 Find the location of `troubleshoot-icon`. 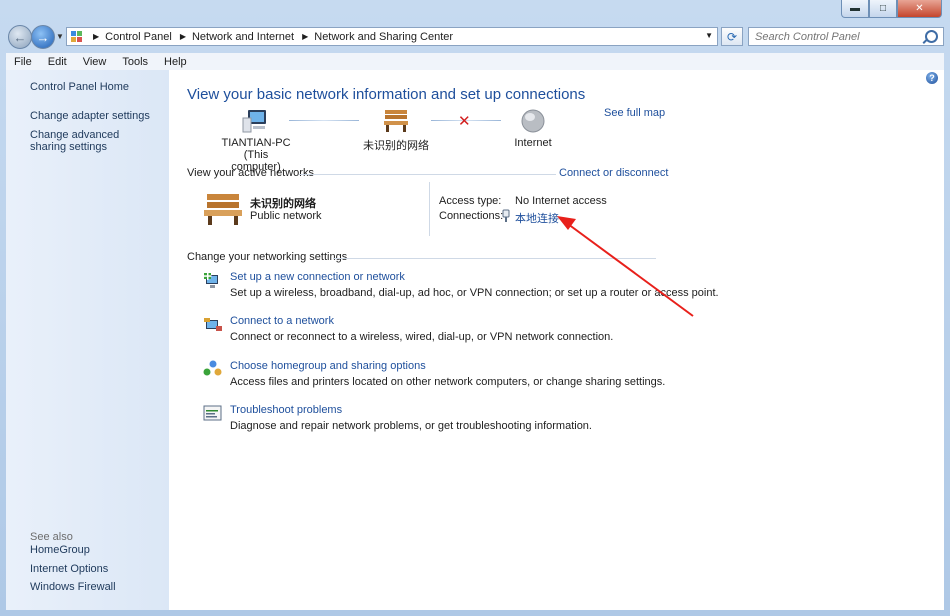

troubleshoot-icon is located at coordinates (212, 413).